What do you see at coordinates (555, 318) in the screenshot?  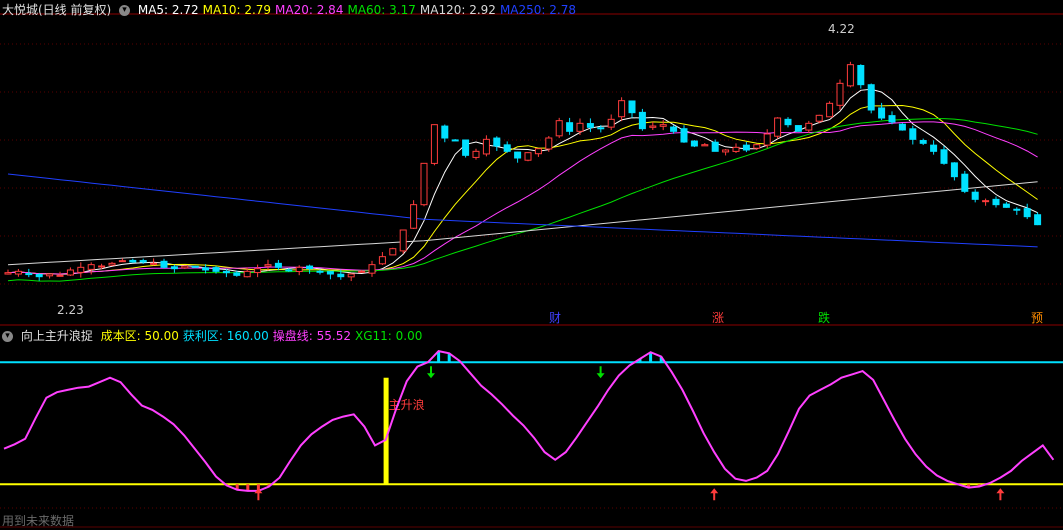 I see `event-marker: 财` at bounding box center [555, 318].